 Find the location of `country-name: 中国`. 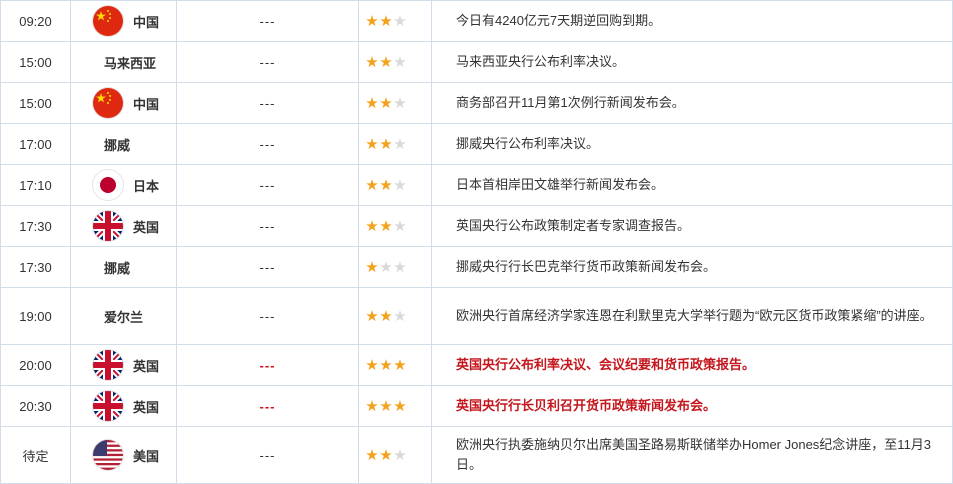

country-name: 中国 is located at coordinates (146, 22).